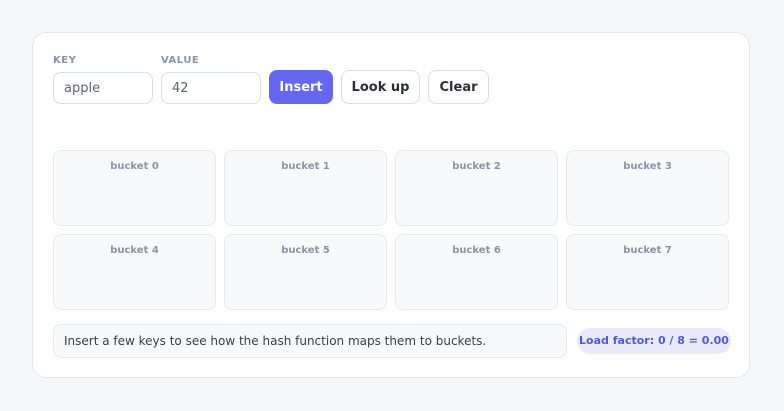 The image size is (784, 411). I want to click on key-label: KEY, so click(65, 60).